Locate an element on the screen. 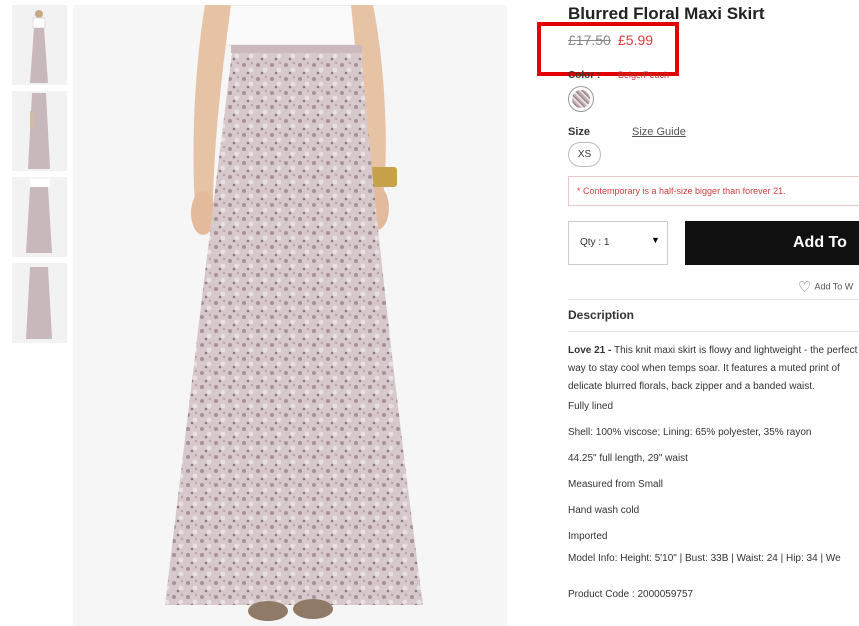  description-heading: Description is located at coordinates (601, 315).